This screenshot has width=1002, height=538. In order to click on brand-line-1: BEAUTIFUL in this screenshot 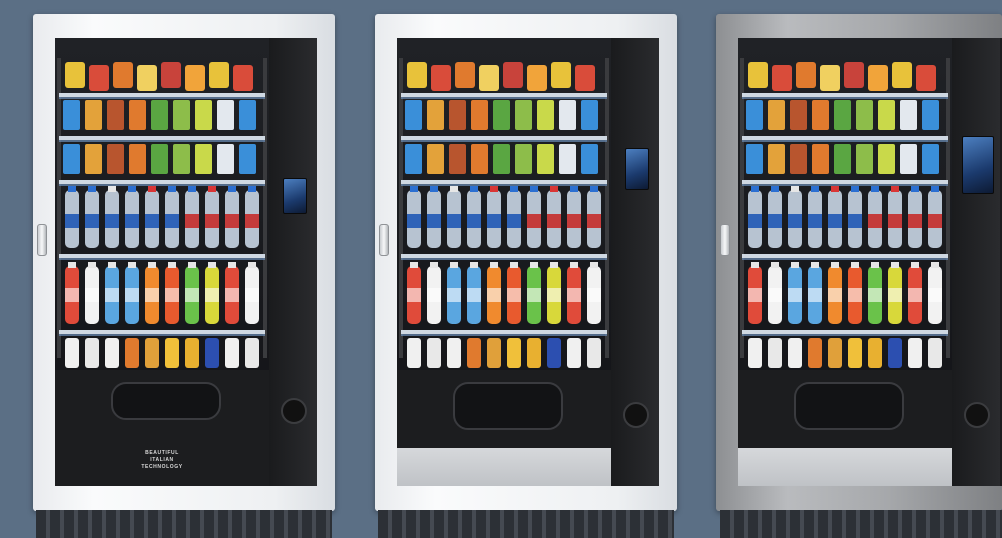, I will do `click(162, 453)`.